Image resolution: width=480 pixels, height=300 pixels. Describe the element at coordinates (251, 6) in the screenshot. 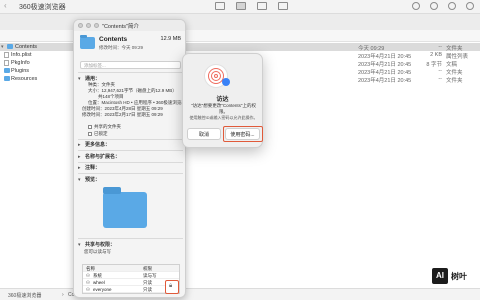

I see `view-switcher` at that location.